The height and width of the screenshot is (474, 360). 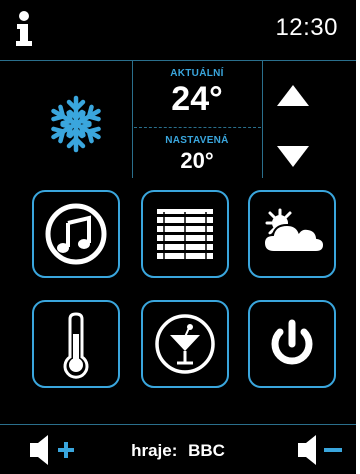 I want to click on weather-icon, so click(x=294, y=230).